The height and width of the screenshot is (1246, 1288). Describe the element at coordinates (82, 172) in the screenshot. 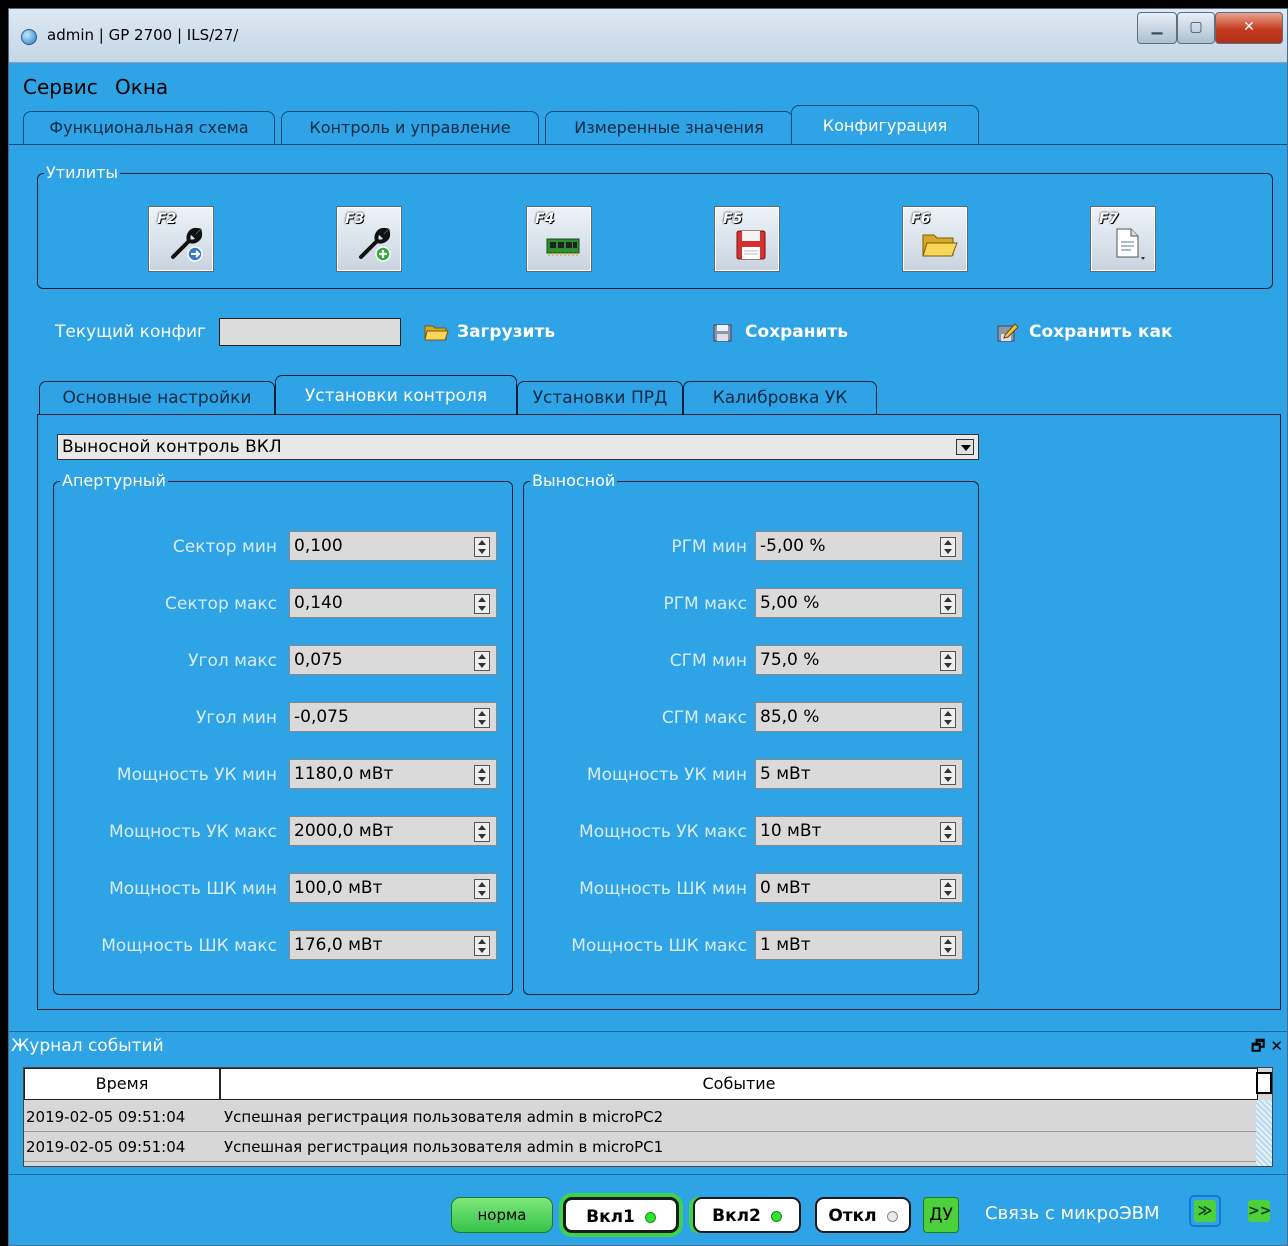

I see `utilities-label: Утилиты` at that location.